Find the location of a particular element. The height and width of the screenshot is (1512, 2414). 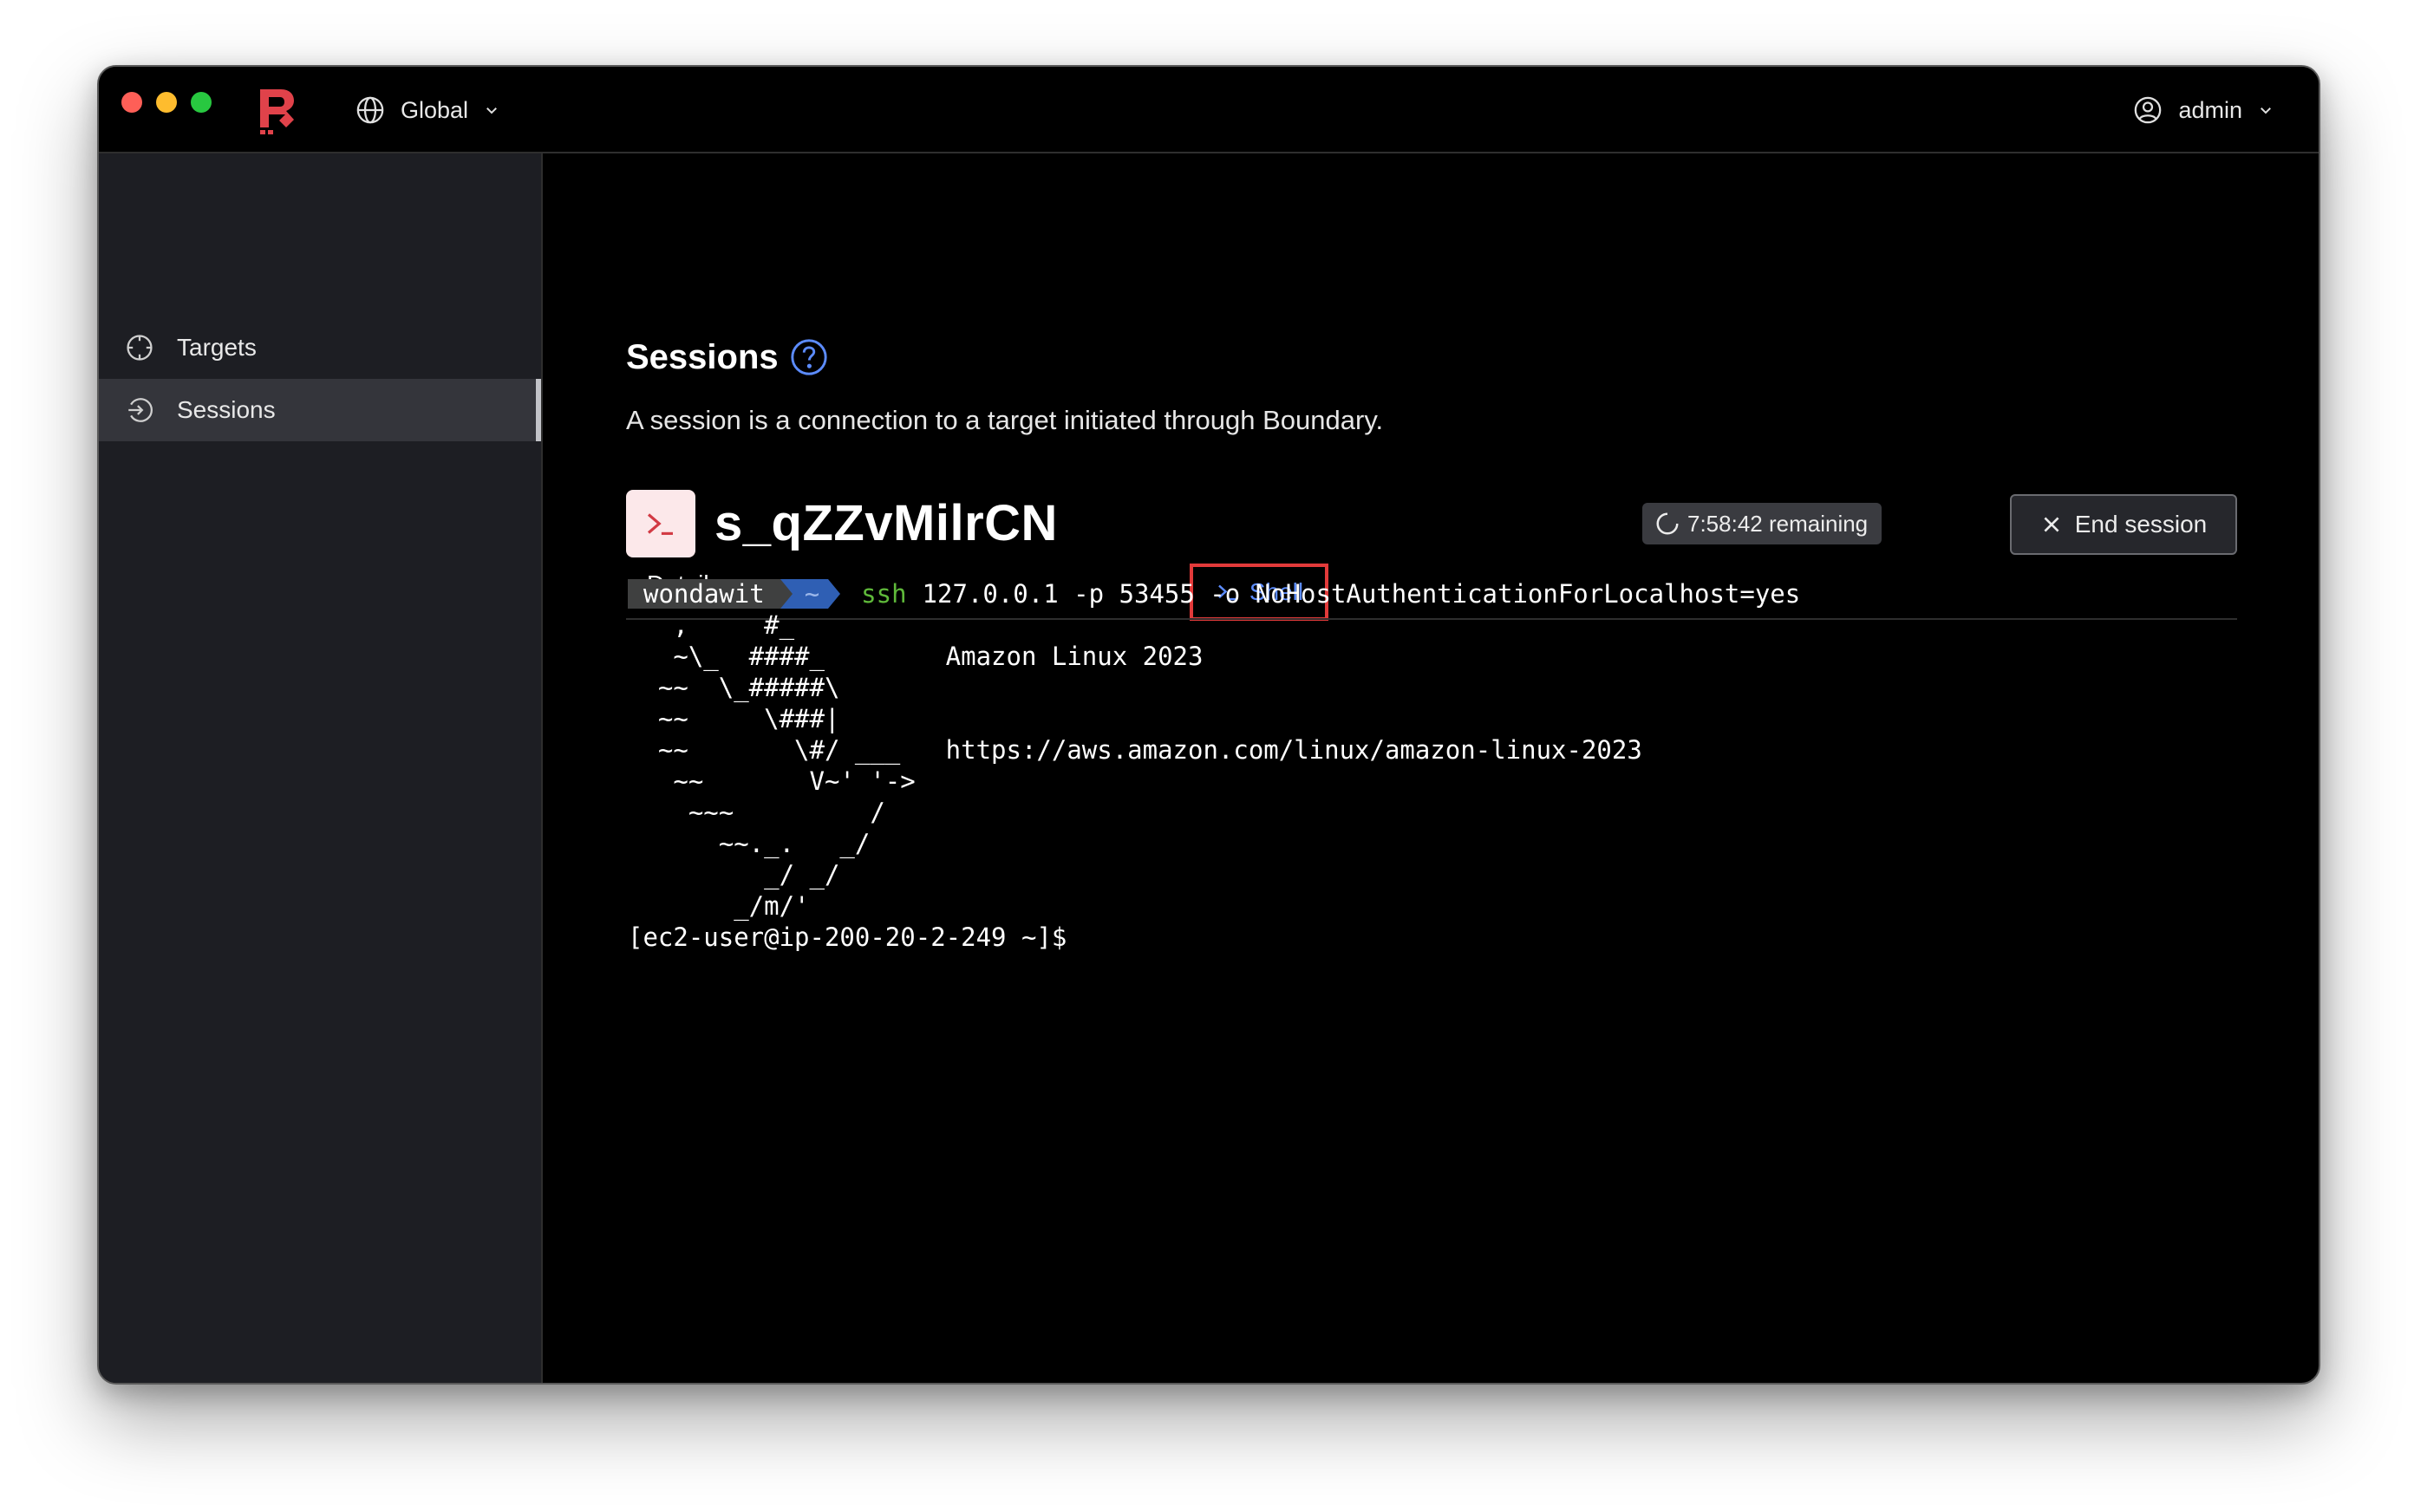

page-title: Sessions is located at coordinates (727, 357).